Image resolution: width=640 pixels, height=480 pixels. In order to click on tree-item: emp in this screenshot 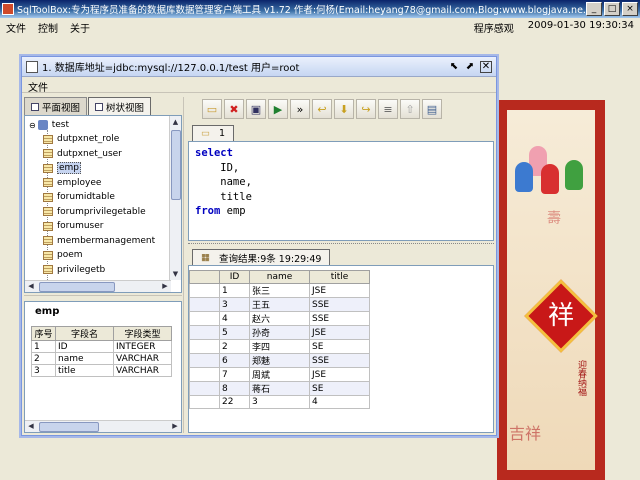, I will do `click(62, 168)`.